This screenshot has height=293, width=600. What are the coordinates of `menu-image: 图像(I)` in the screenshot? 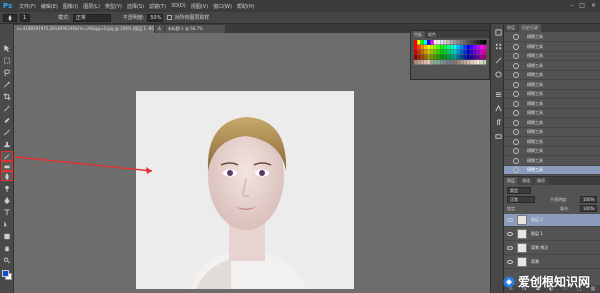 It's located at (70, 6).